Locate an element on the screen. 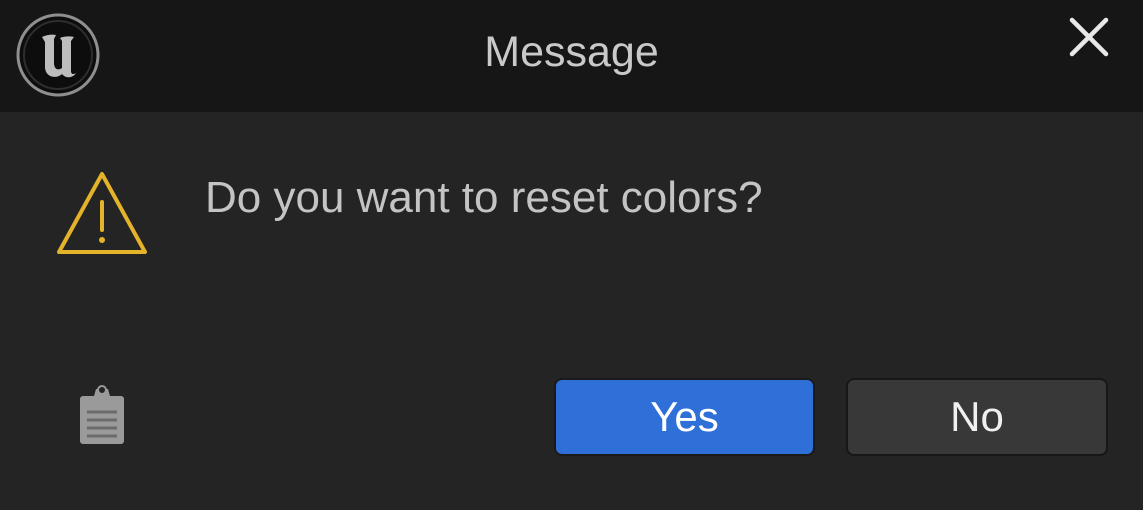 The width and height of the screenshot is (1143, 510). no-button: No is located at coordinates (977, 417).